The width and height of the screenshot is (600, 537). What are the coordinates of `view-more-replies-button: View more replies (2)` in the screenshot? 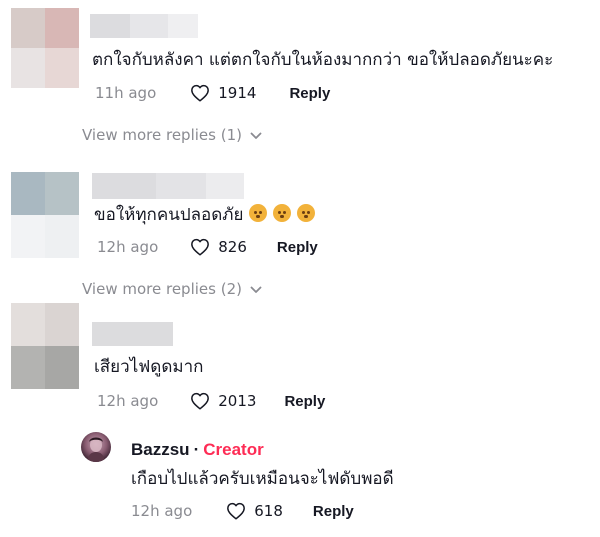 It's located at (172, 289).